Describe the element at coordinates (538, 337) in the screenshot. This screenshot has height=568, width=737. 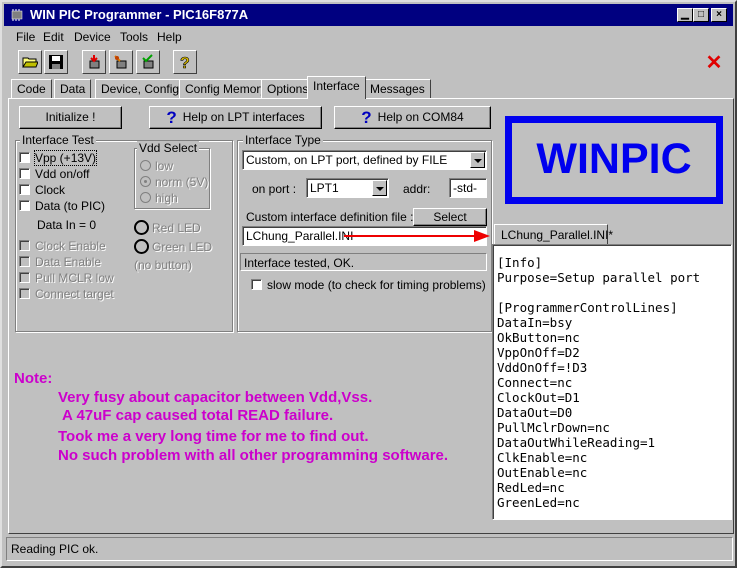
I see `ini-line: OkButton=nc` at that location.